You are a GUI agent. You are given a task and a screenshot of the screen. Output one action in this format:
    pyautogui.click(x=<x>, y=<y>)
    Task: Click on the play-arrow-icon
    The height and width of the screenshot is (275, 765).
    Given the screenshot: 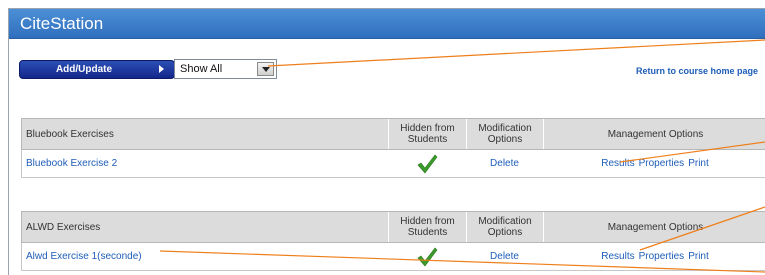 What is the action you would take?
    pyautogui.click(x=161, y=69)
    